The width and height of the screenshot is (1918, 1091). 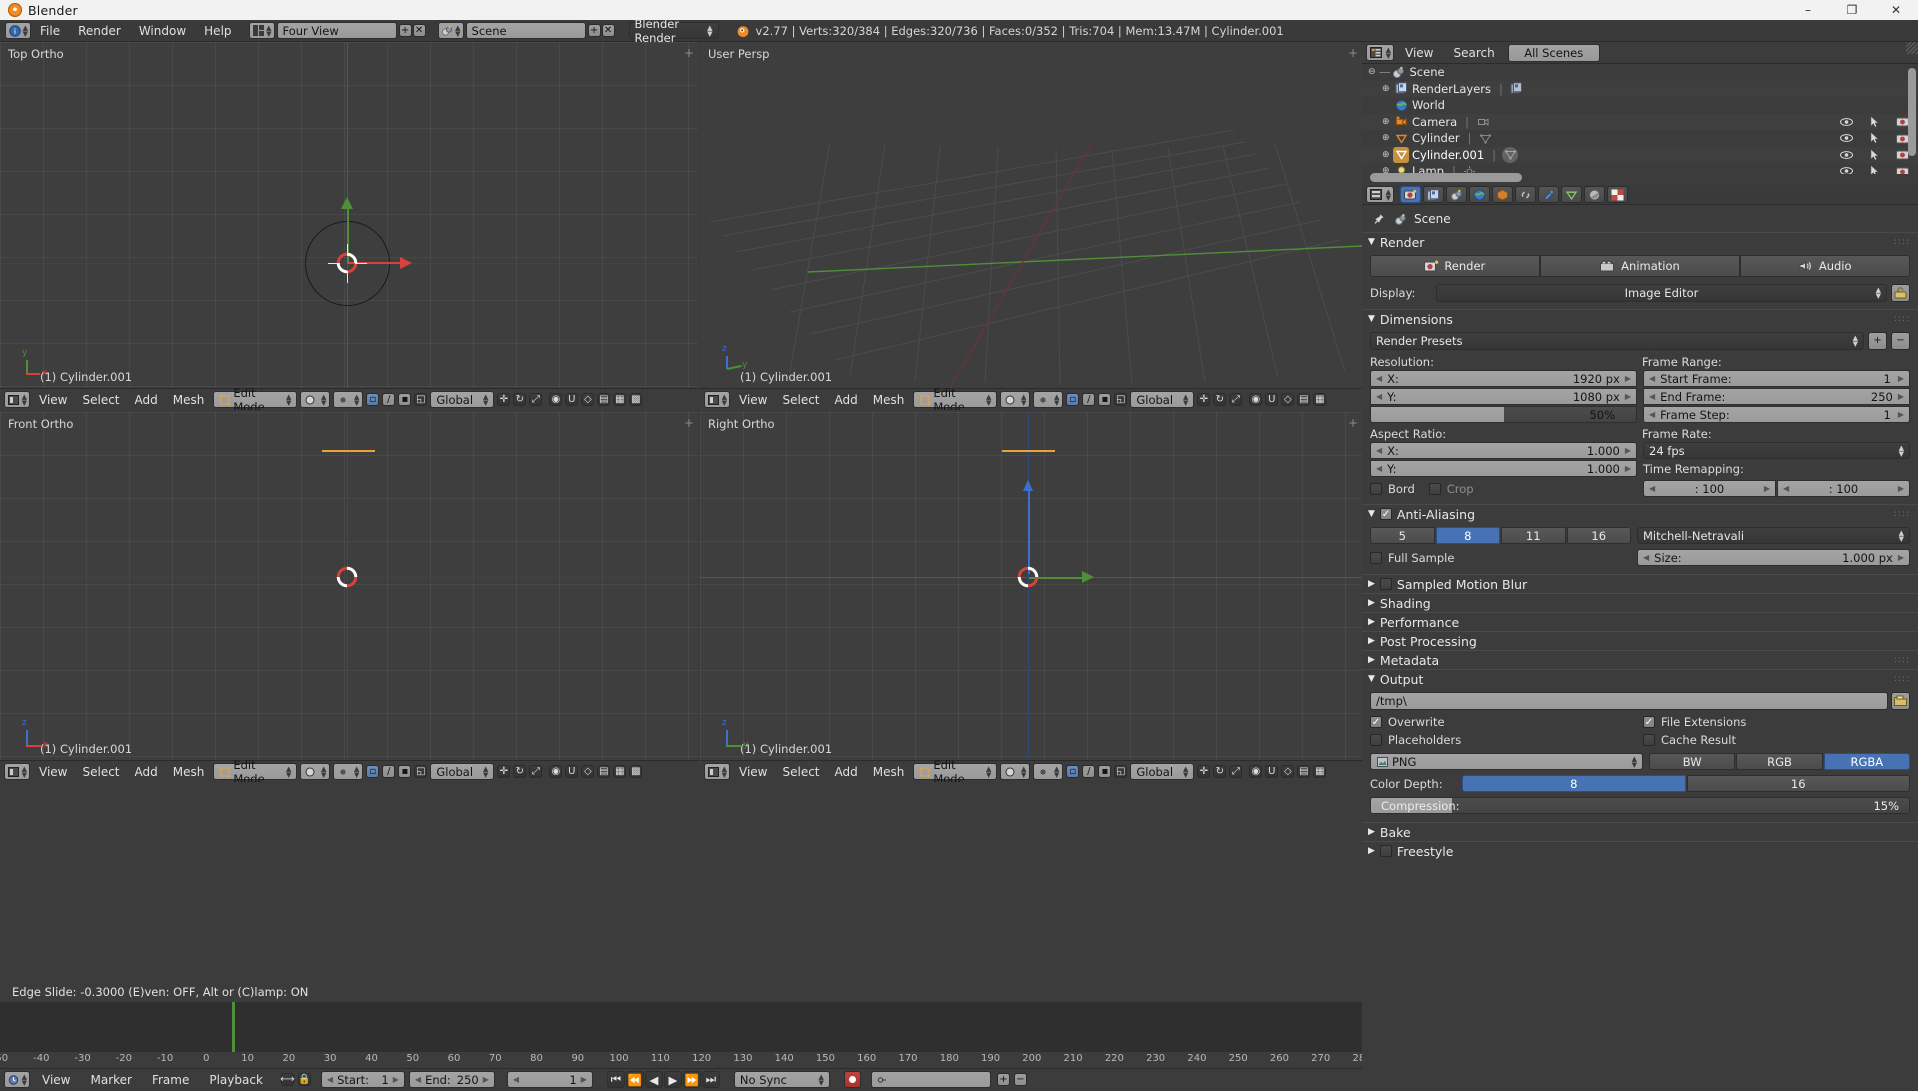 What do you see at coordinates (594, 30) in the screenshot?
I see `add-scene-button: +` at bounding box center [594, 30].